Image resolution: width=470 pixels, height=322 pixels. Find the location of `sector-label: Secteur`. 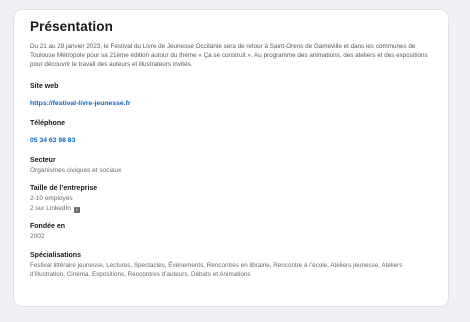

sector-label: Secteur is located at coordinates (43, 160).